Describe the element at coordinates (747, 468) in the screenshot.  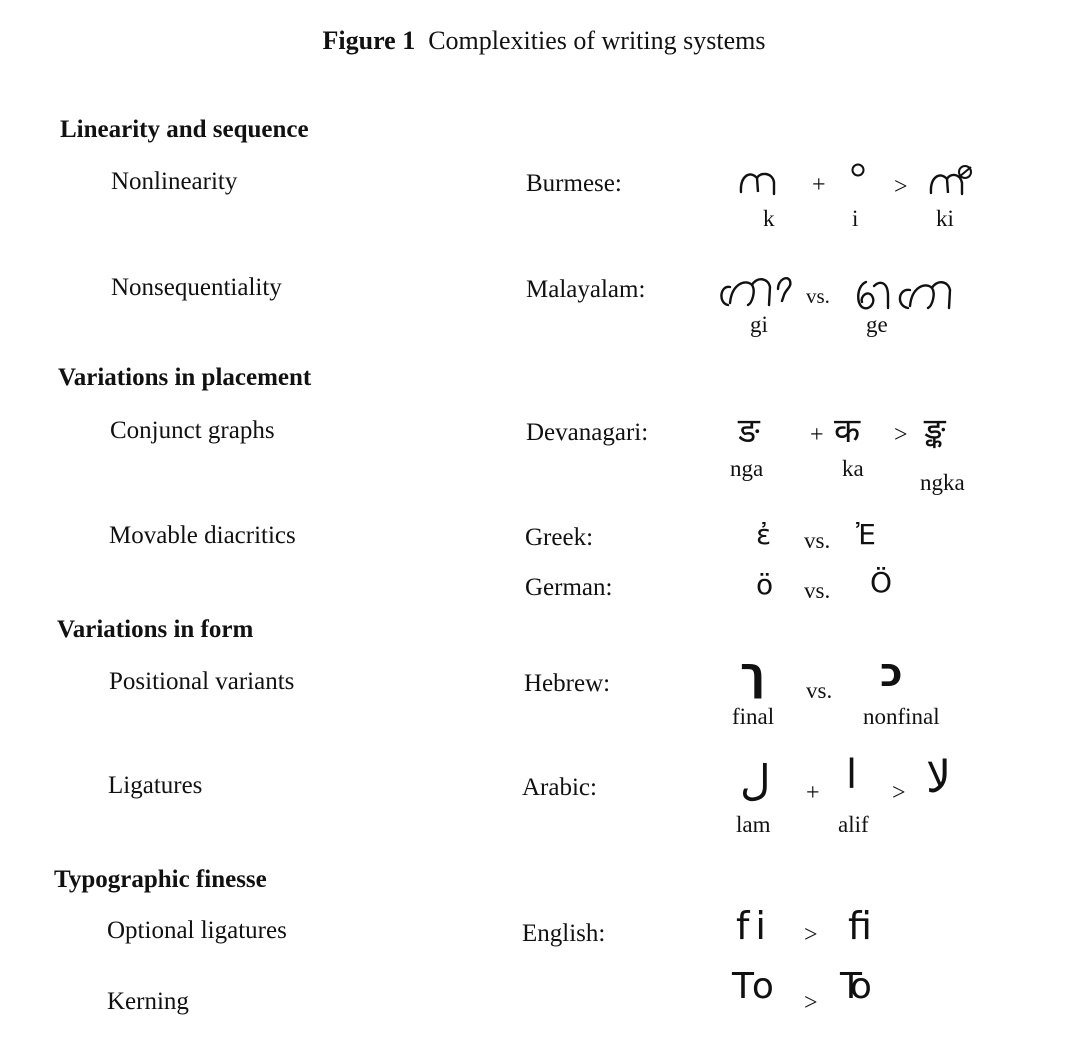
I see `caption-nga: nga` at that location.